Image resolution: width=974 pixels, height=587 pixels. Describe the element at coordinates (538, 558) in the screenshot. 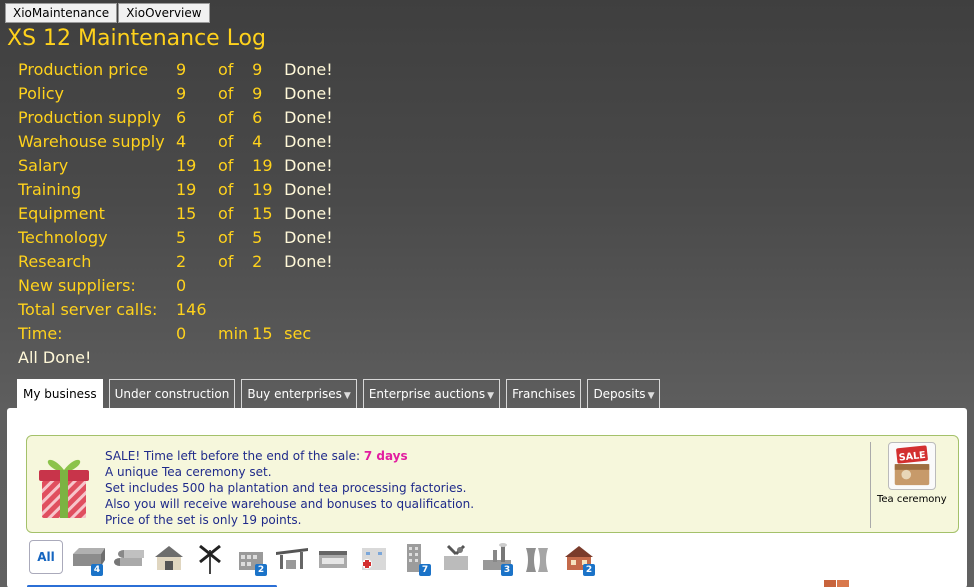

I see `cooling-tower-icon` at that location.